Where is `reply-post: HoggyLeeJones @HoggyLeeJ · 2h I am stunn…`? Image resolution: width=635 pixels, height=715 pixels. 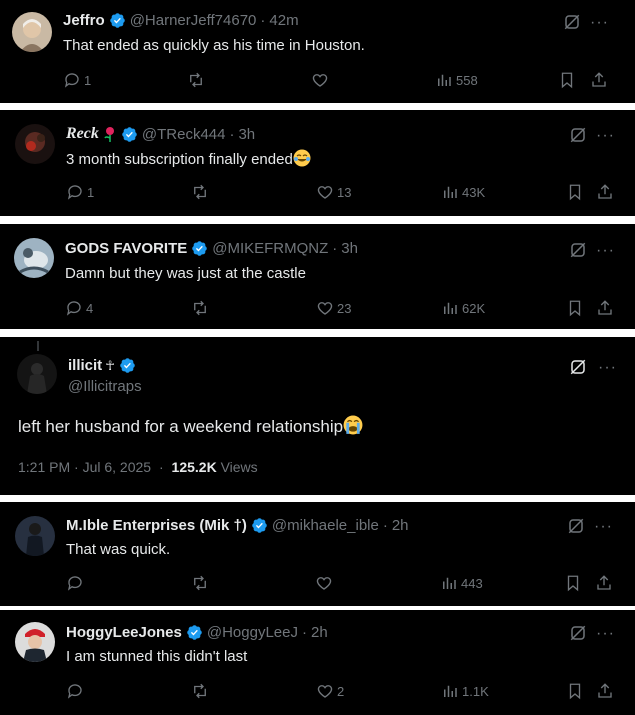 reply-post: HoggyLeeJones @HoggyLeeJ · 2h I am stunn… is located at coordinates (317, 662).